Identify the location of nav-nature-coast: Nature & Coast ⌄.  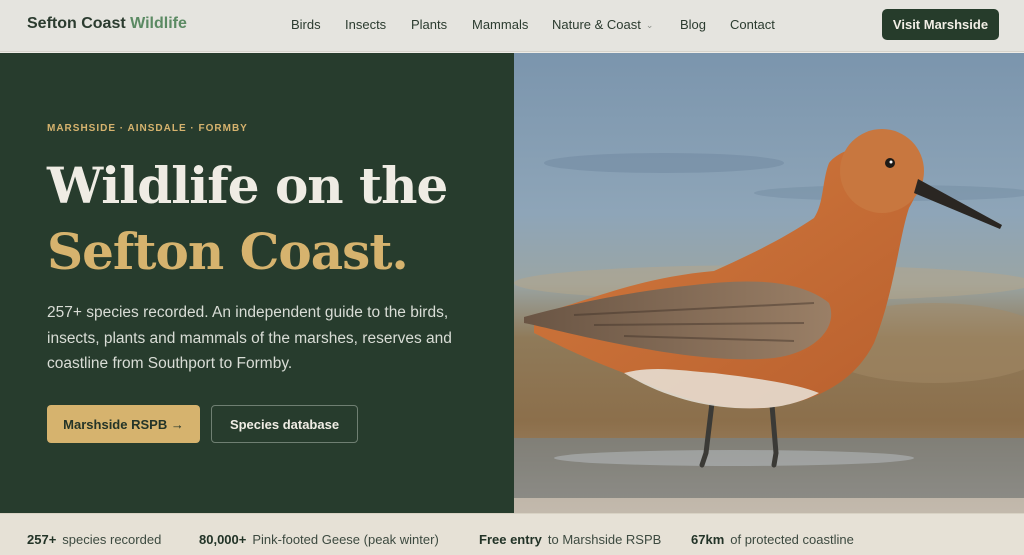
(602, 24).